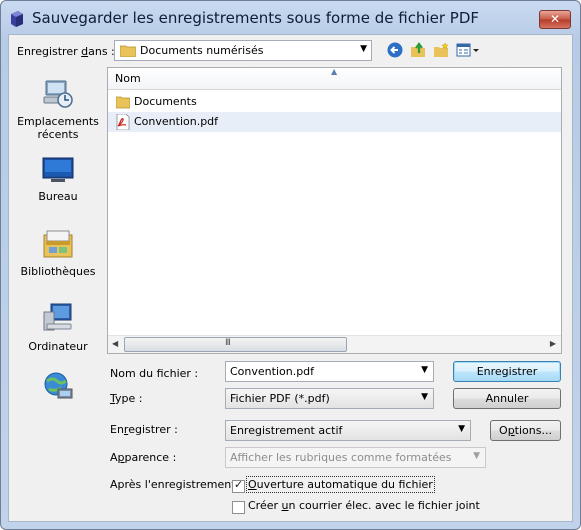 This screenshot has height=530, width=581. I want to click on close-icon: ✕, so click(555, 19).